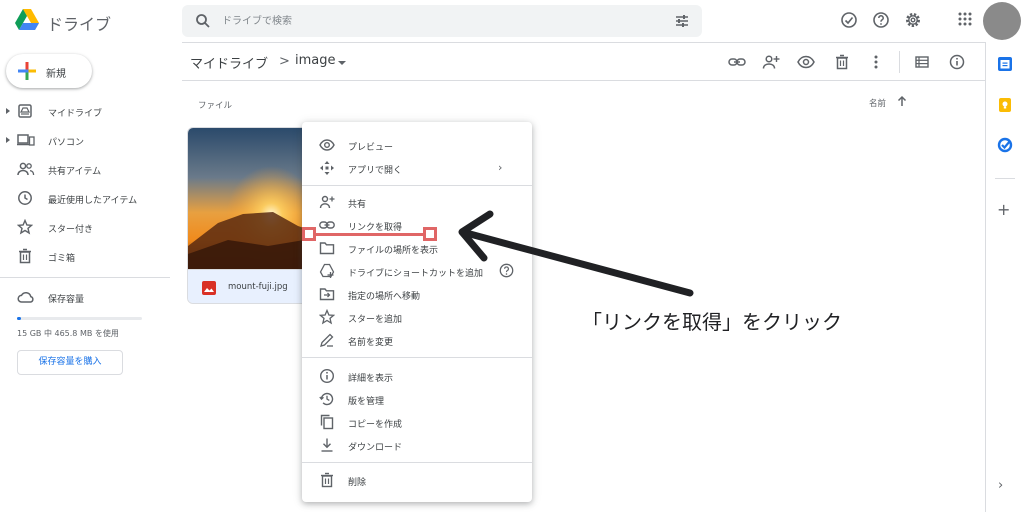 This screenshot has width=1024, height=512. What do you see at coordinates (913, 20) in the screenshot?
I see `settings-icon` at bounding box center [913, 20].